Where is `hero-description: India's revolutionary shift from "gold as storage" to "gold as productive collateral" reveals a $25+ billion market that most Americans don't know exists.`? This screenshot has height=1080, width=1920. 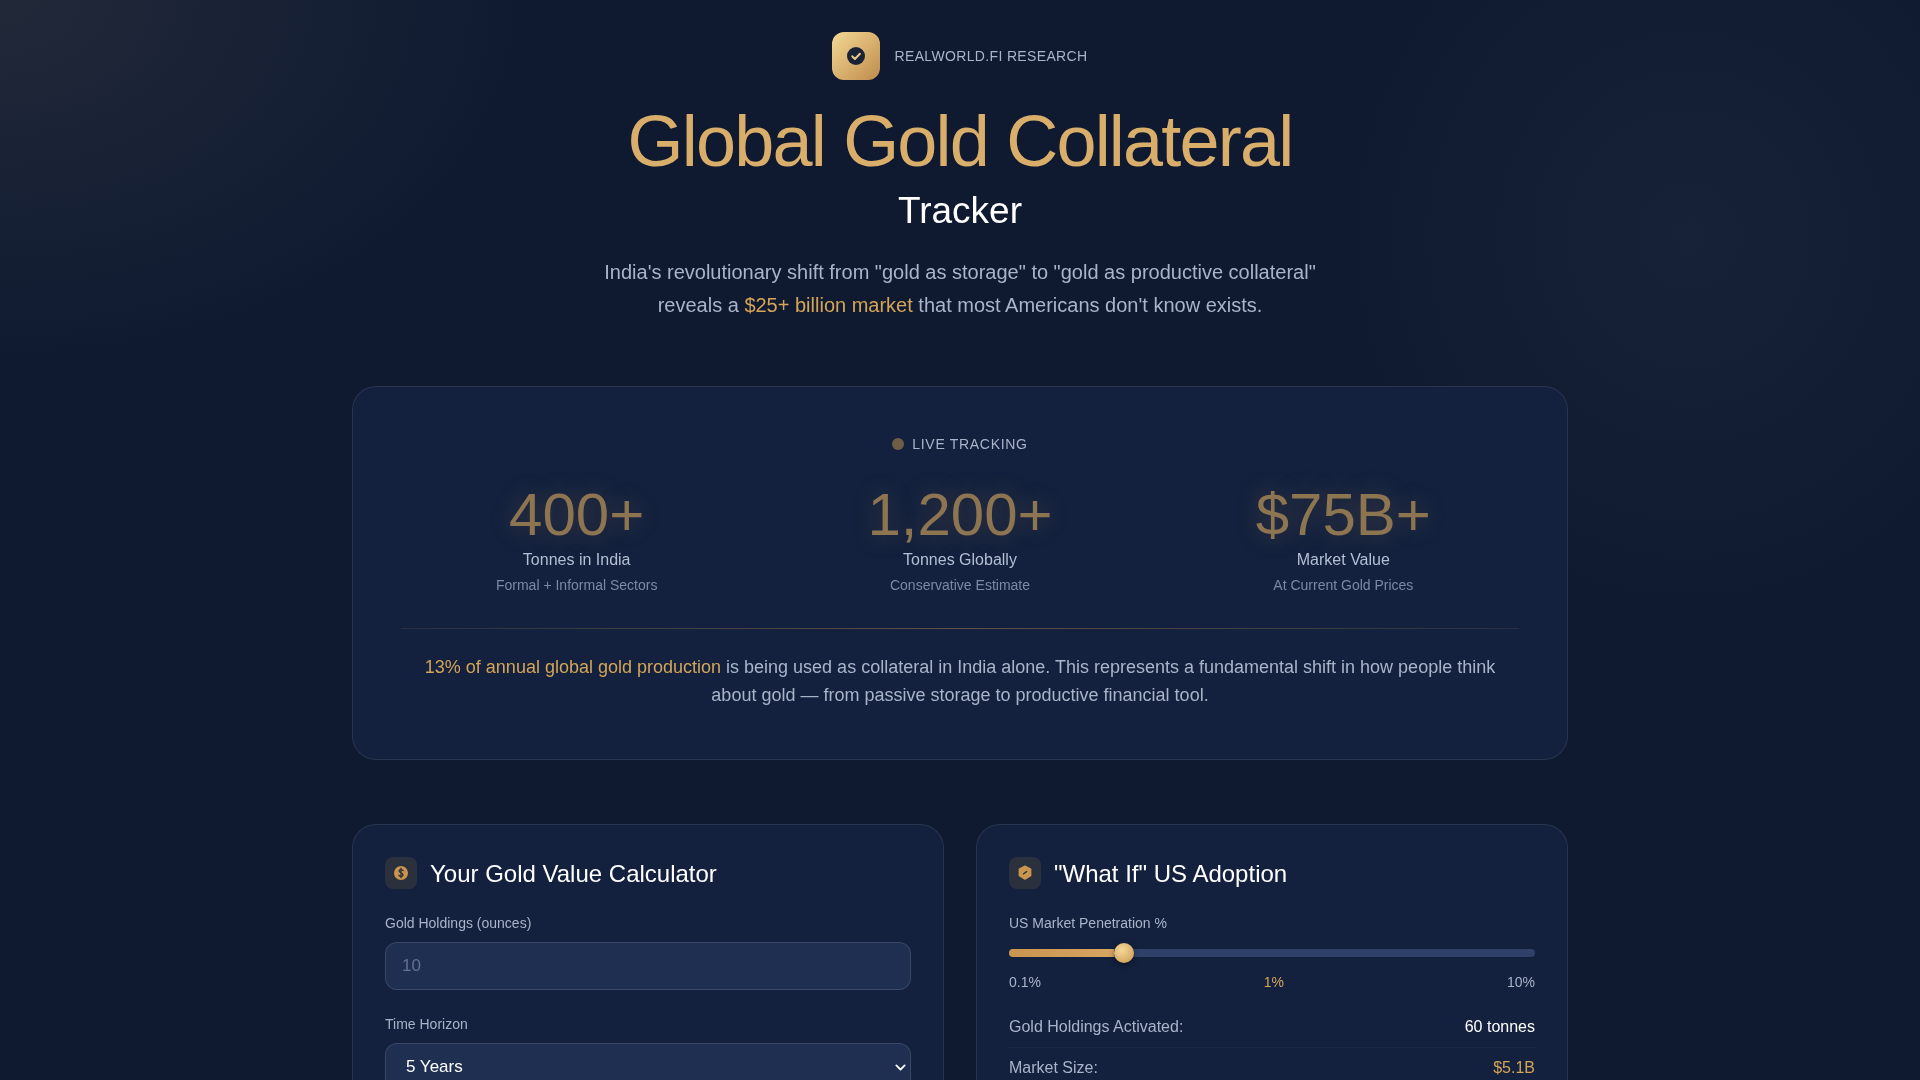 hero-description: India's revolutionary shift from "gold as storage" to "gold as productive collateral" reveals a $25+ billion market that most Americans don't know exists. is located at coordinates (960, 288).